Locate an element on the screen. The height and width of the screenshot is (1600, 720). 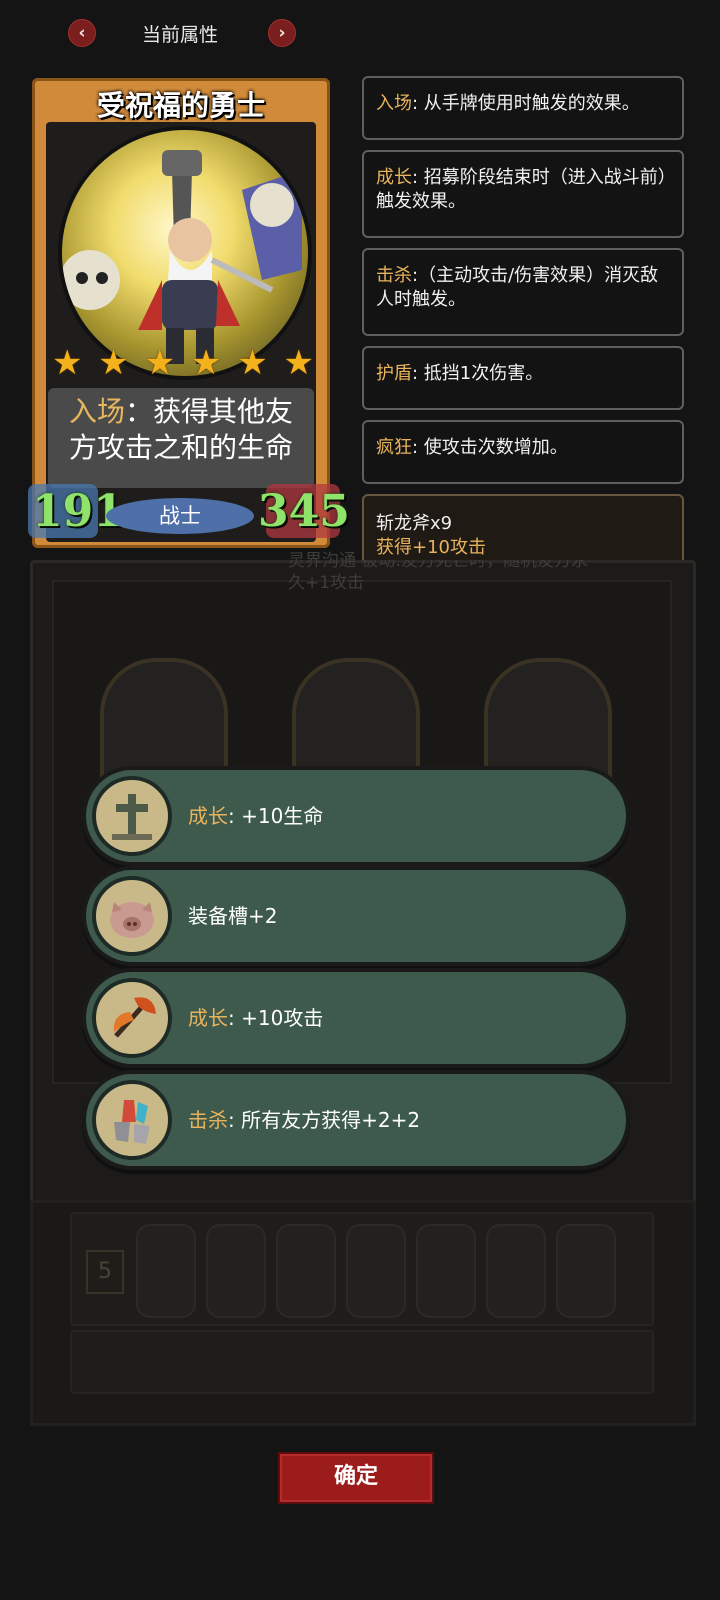
reward-option: 成长: +10生命 is located at coordinates (356, 816).